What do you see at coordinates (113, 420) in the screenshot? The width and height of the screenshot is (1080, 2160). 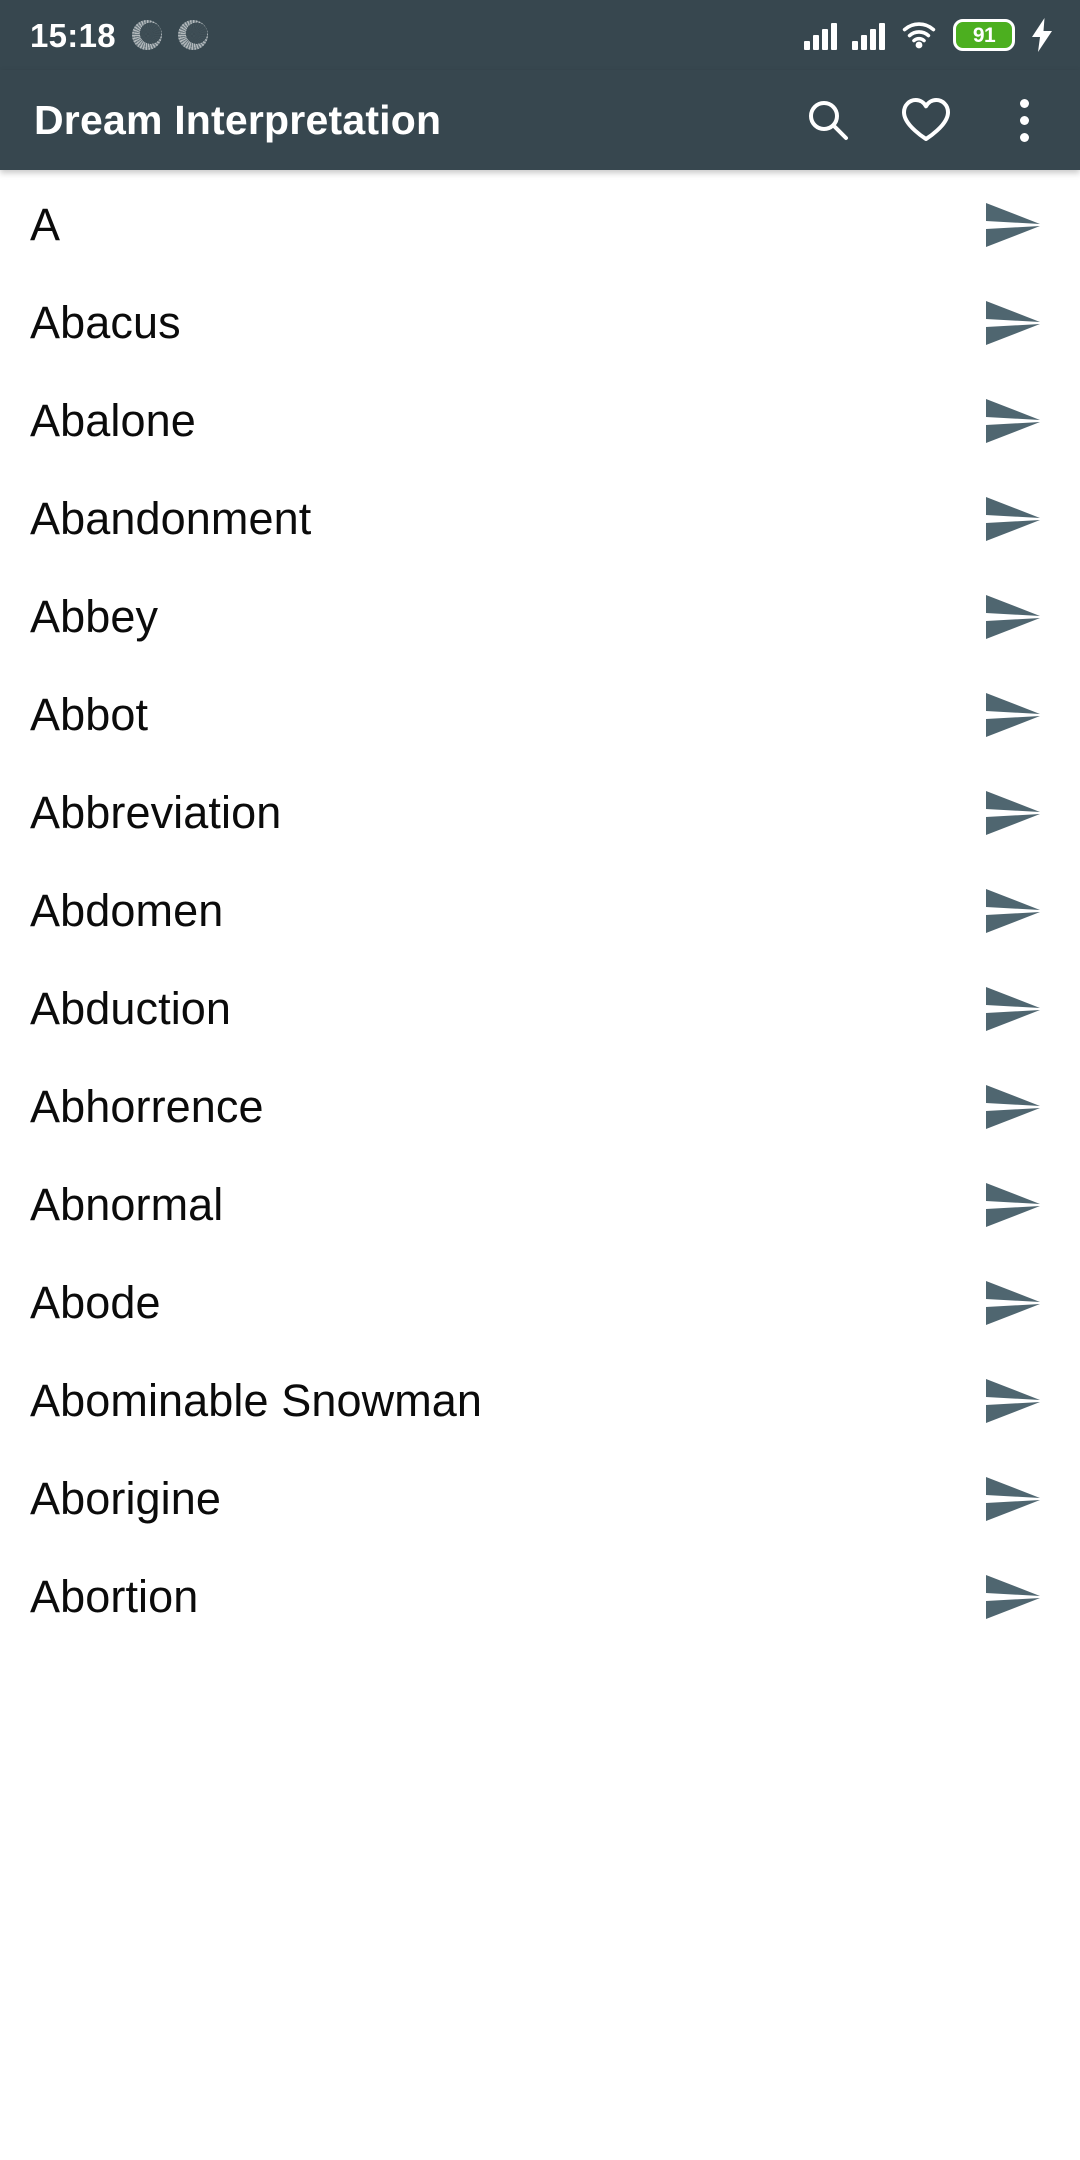 I see `list-item-label: Abalone` at bounding box center [113, 420].